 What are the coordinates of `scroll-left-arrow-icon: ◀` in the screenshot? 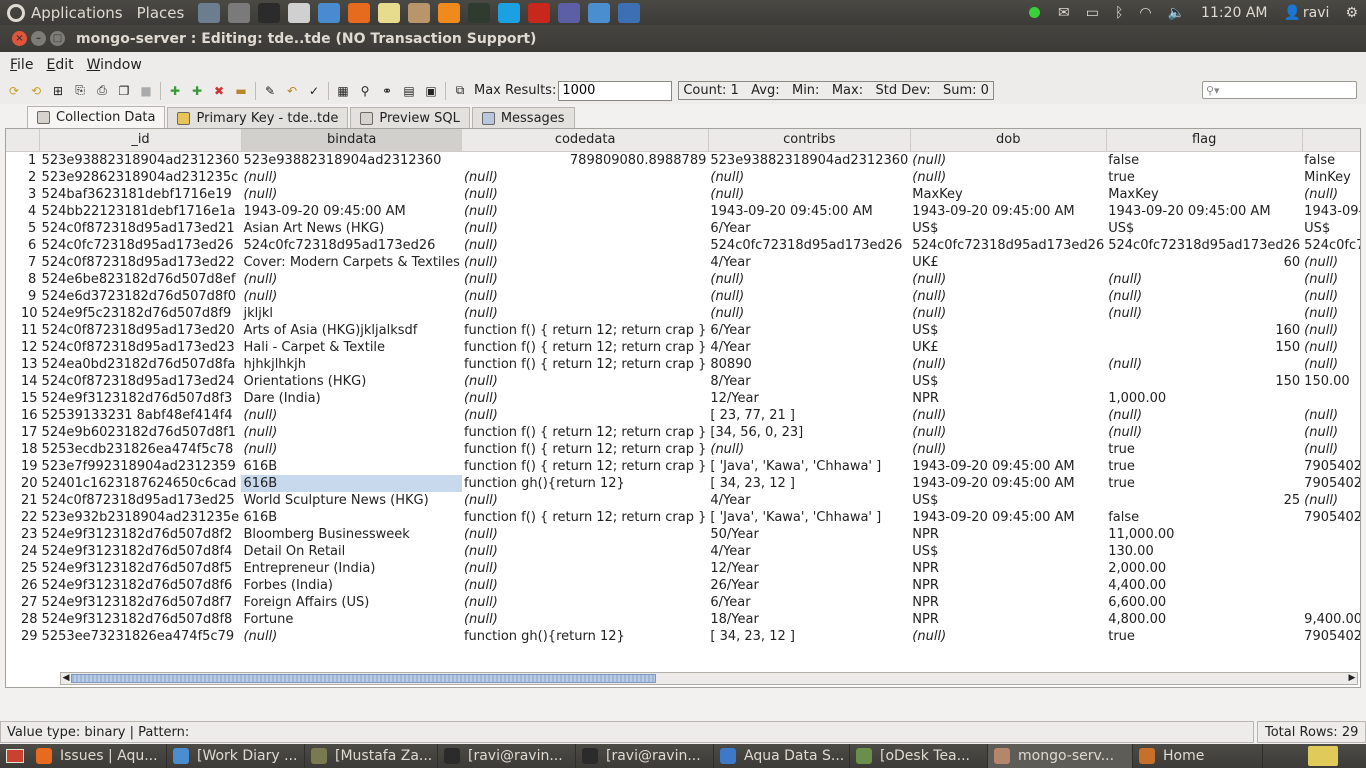 It's located at (66, 678).